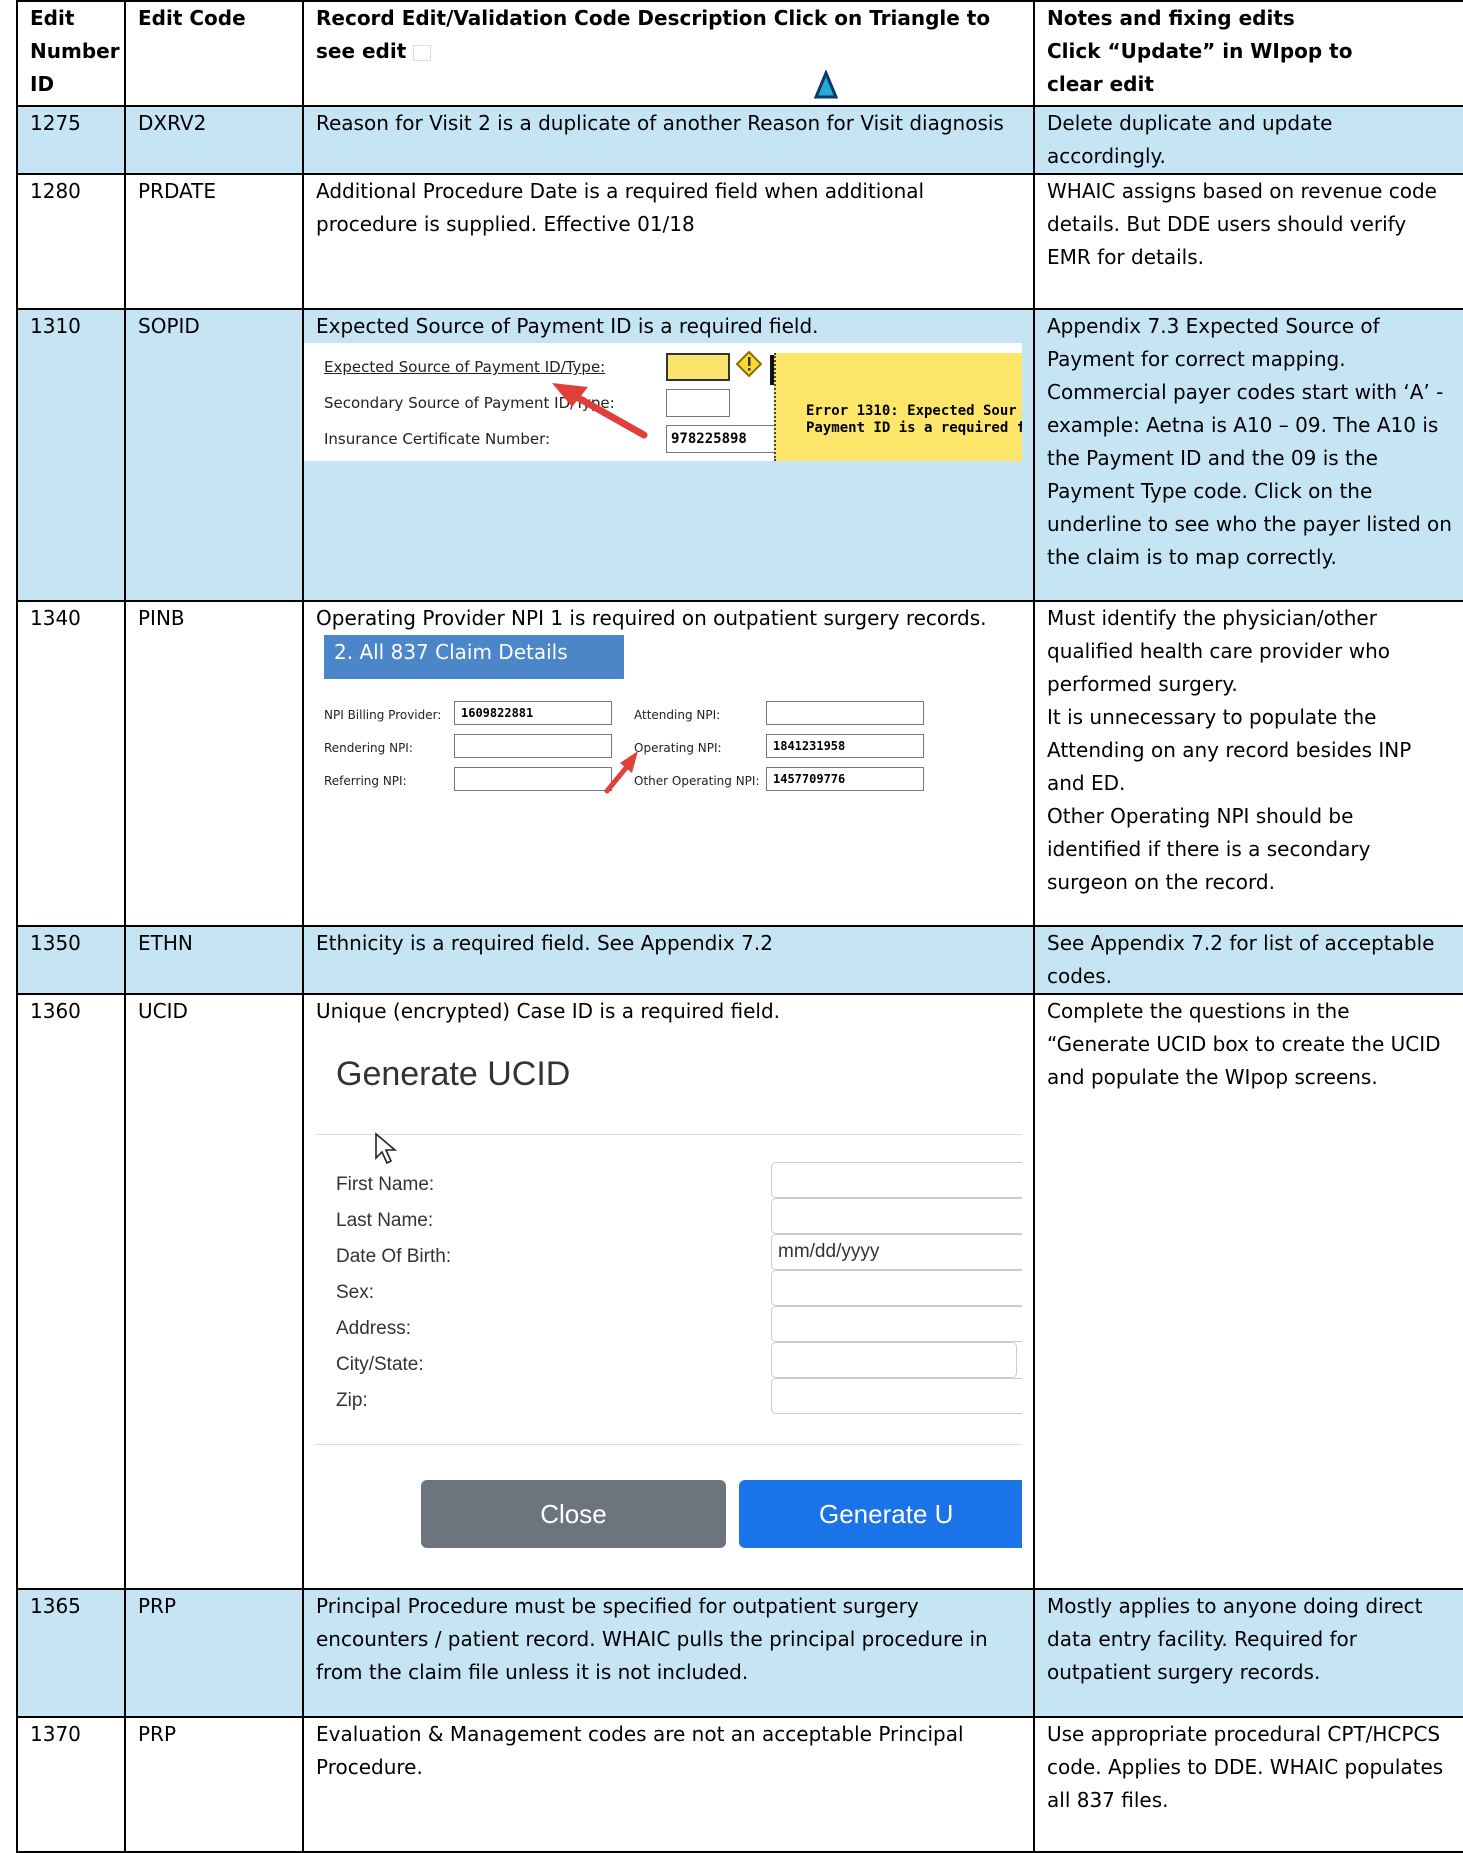  What do you see at coordinates (355, 1292) in the screenshot?
I see `sex-label: Sex:` at bounding box center [355, 1292].